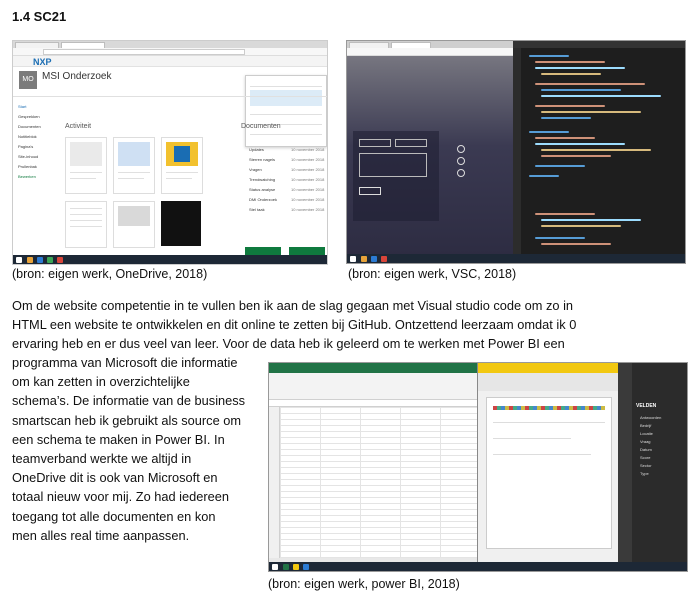  Describe the element at coordinates (378, 482) in the screenshot. I see `spreadsheet-grid` at that location.